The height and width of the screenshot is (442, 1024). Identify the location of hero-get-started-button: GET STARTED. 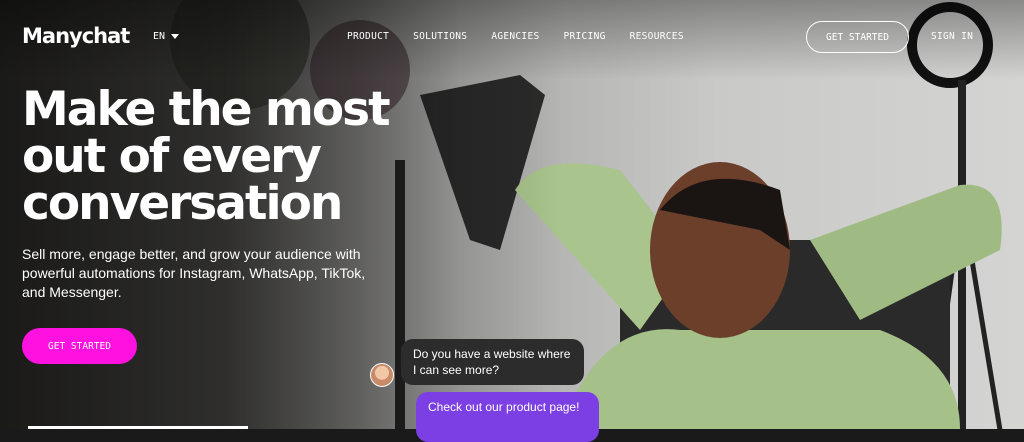
(79, 346).